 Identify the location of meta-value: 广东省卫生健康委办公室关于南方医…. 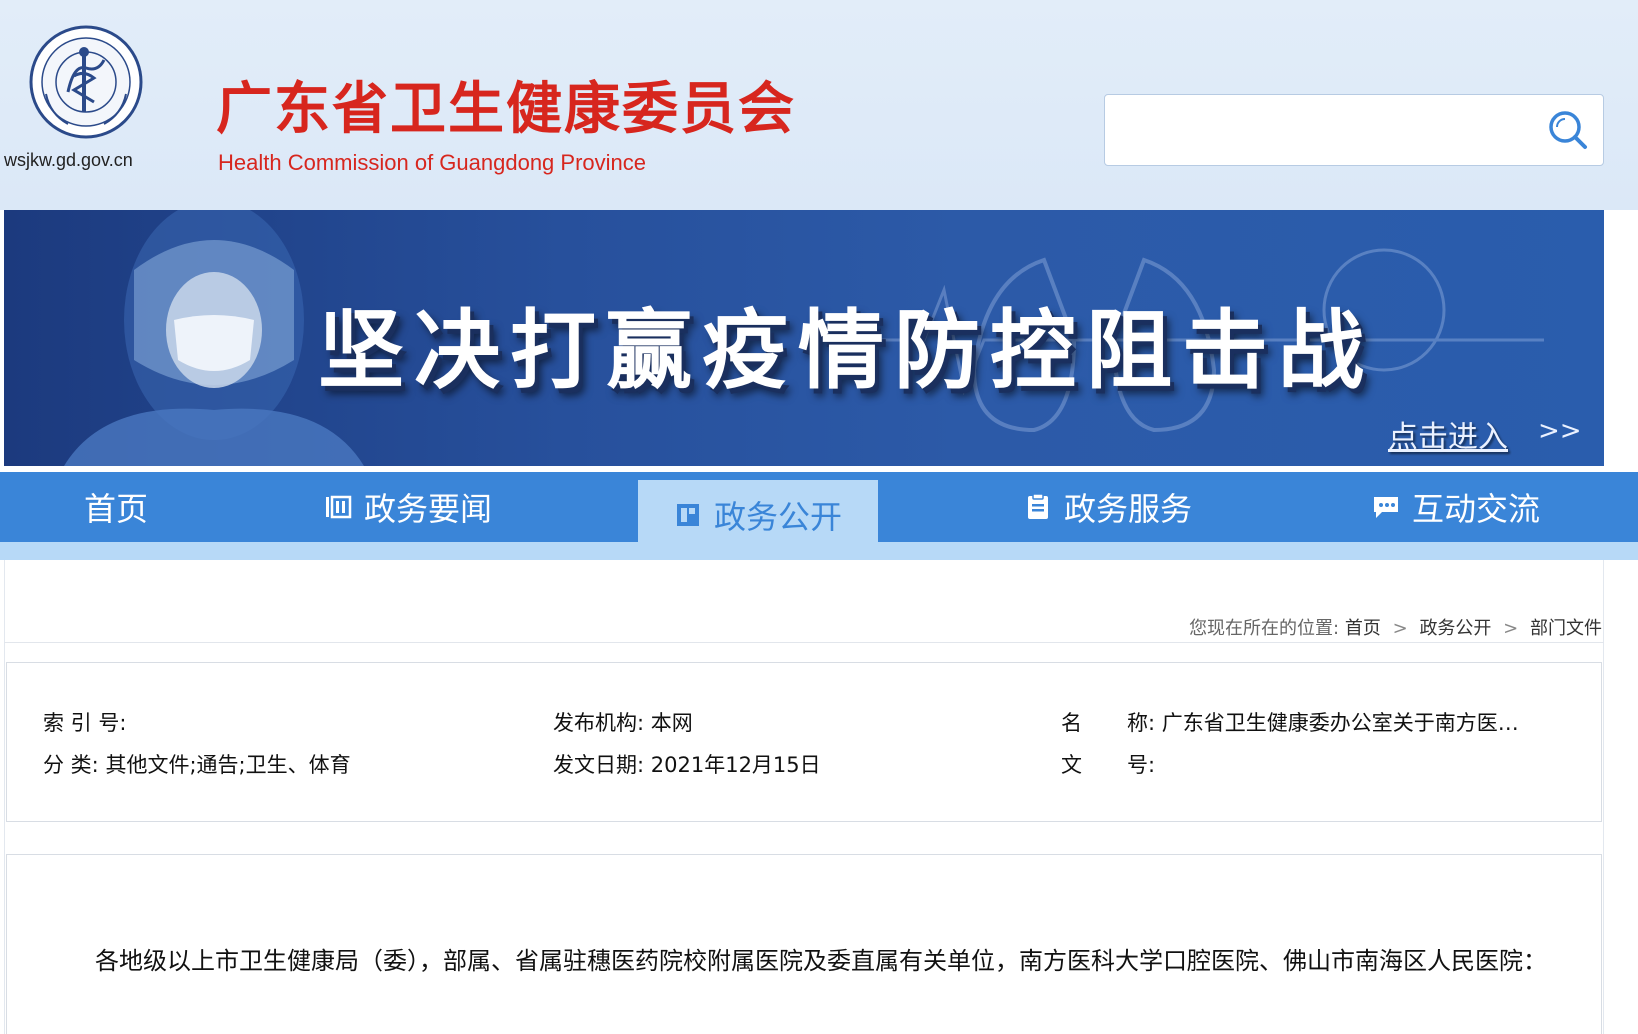
(1340, 723).